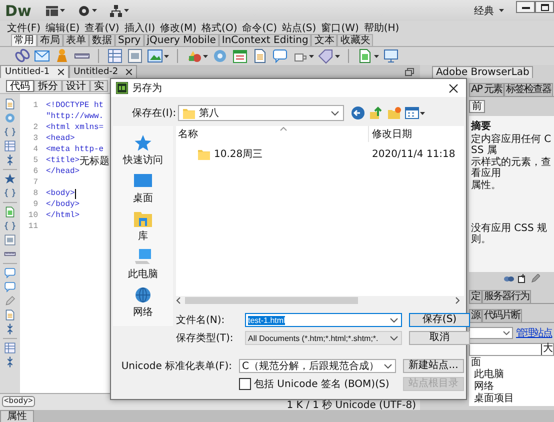 The width and height of the screenshot is (554, 422). I want to click on input-field: C（规范分解，后跟规范合成）, so click(317, 366).